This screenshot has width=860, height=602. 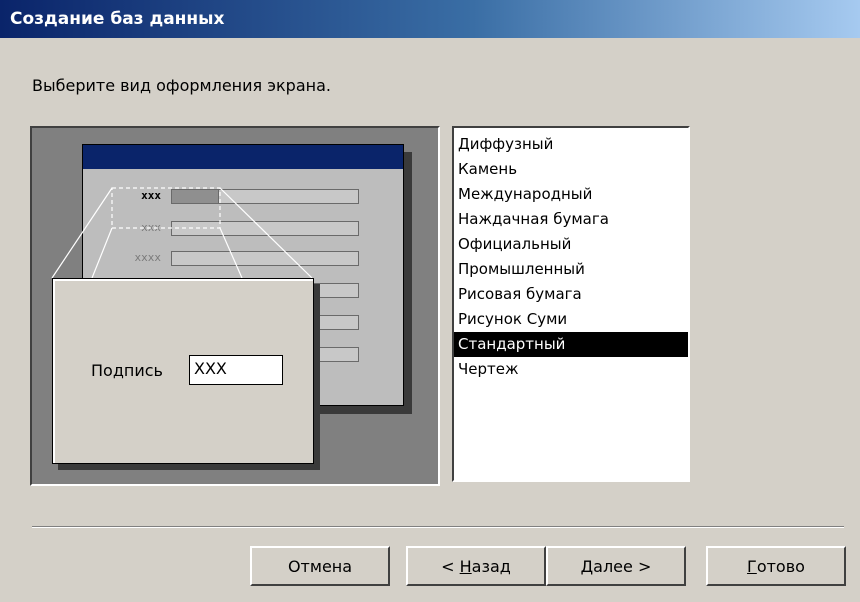 I want to click on instruction-text: Выберите вид оформления экрана., so click(x=181, y=85).